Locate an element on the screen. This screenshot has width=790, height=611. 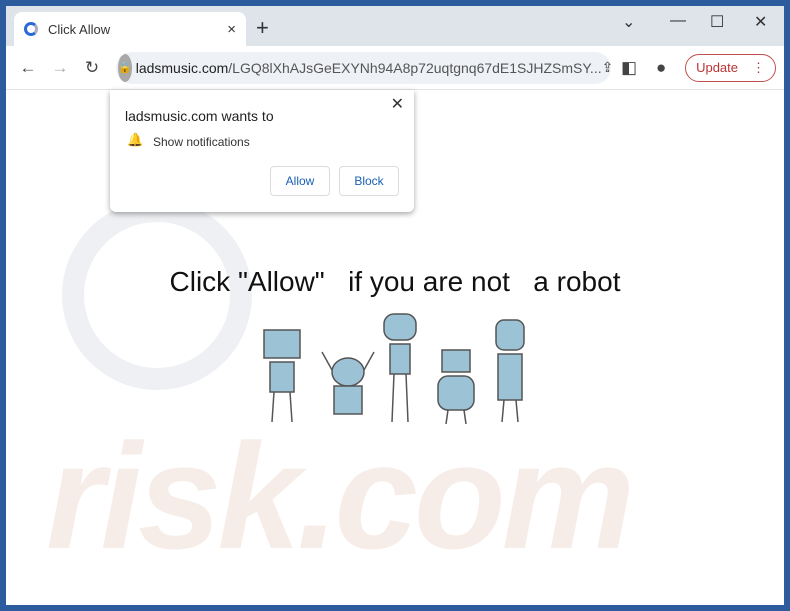
tab-close-icon: × is located at coordinates (231, 29).